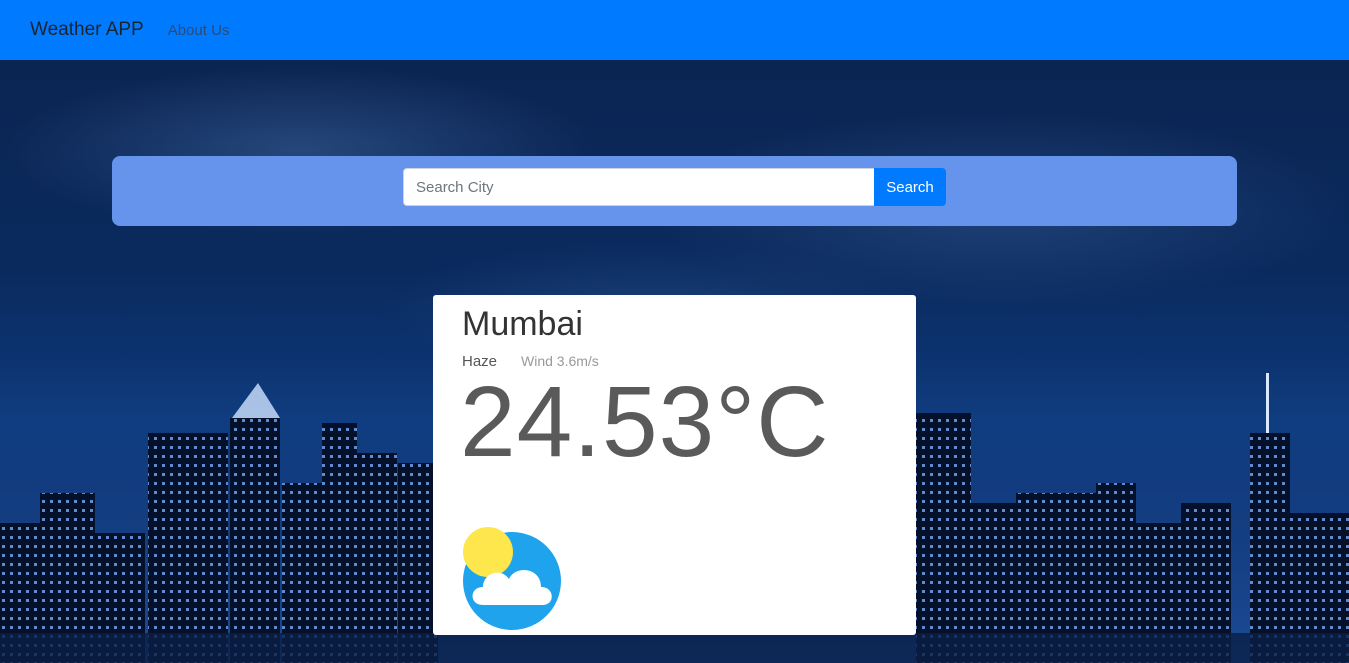  What do you see at coordinates (199, 30) in the screenshot?
I see `nav-link-about-us: About Us` at bounding box center [199, 30].